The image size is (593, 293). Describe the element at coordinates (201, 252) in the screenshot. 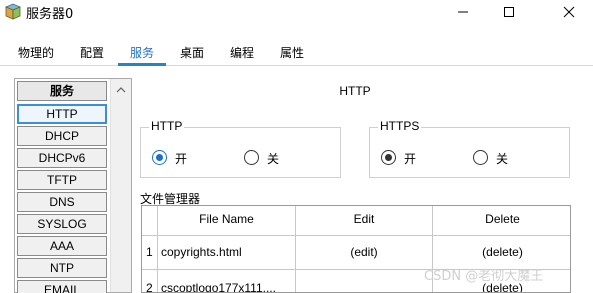

I see `file-name-cell: copyrights.html` at that location.